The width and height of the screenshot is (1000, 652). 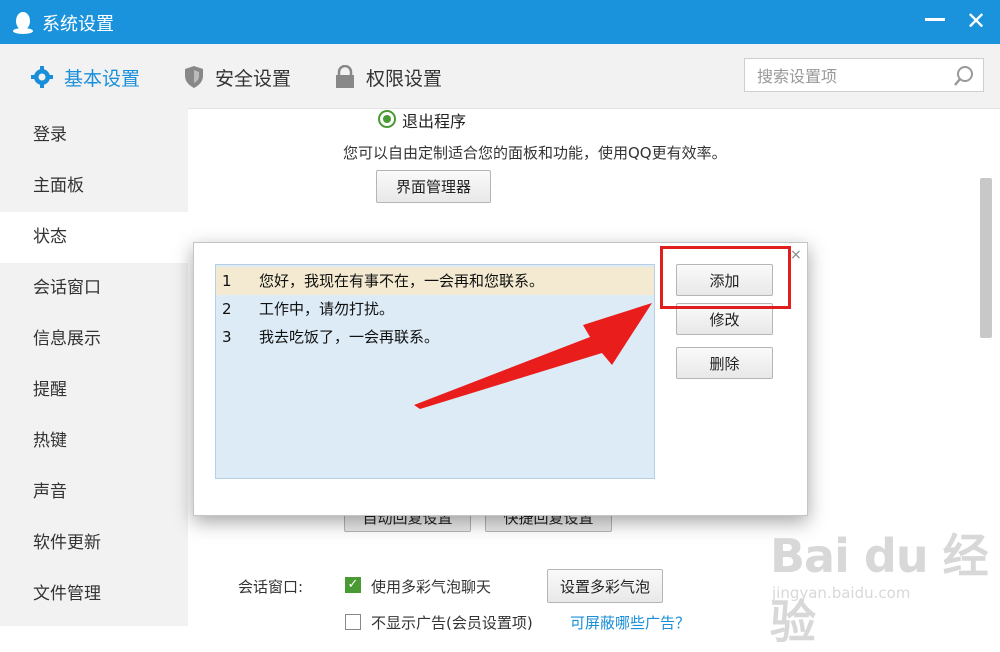 What do you see at coordinates (253, 78) in the screenshot?
I see `tab-label: 安全设置` at bounding box center [253, 78].